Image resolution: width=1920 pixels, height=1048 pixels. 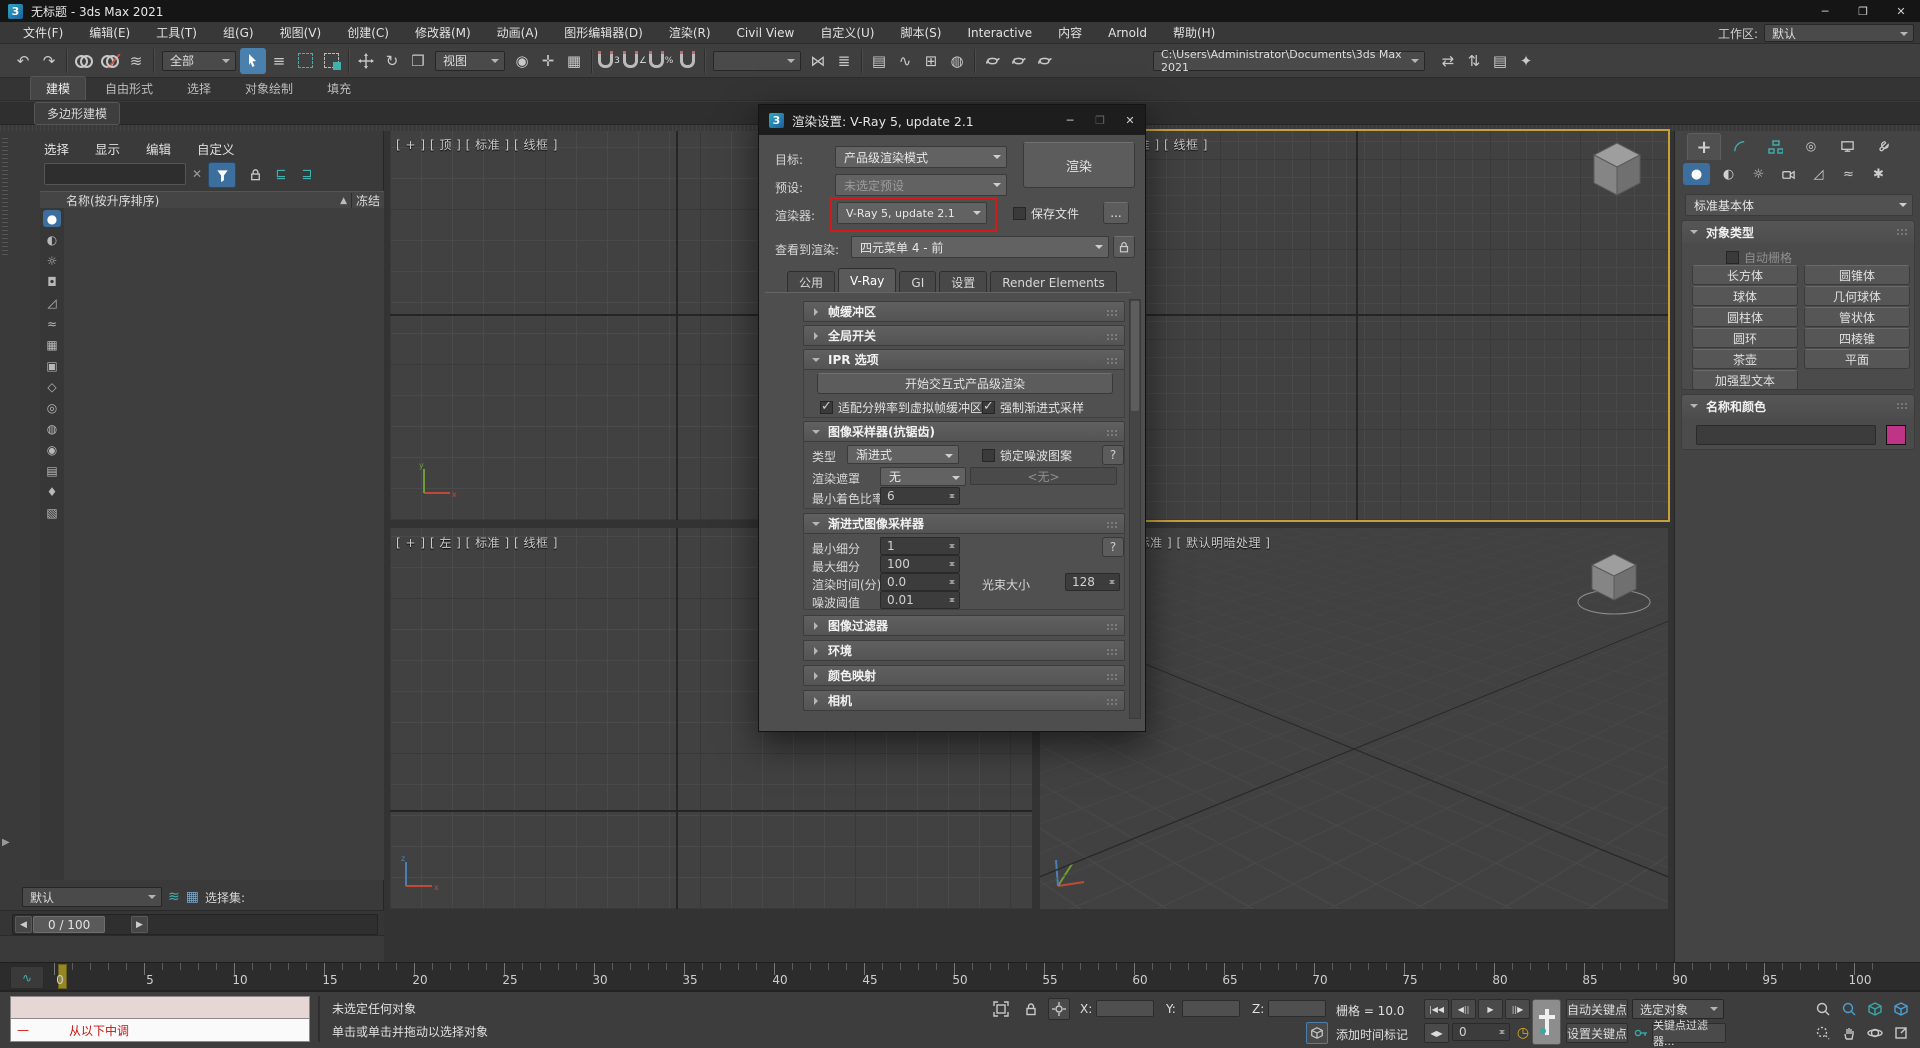 What do you see at coordinates (918, 282) in the screenshot?
I see `dialog-tab-GI: GI` at bounding box center [918, 282].